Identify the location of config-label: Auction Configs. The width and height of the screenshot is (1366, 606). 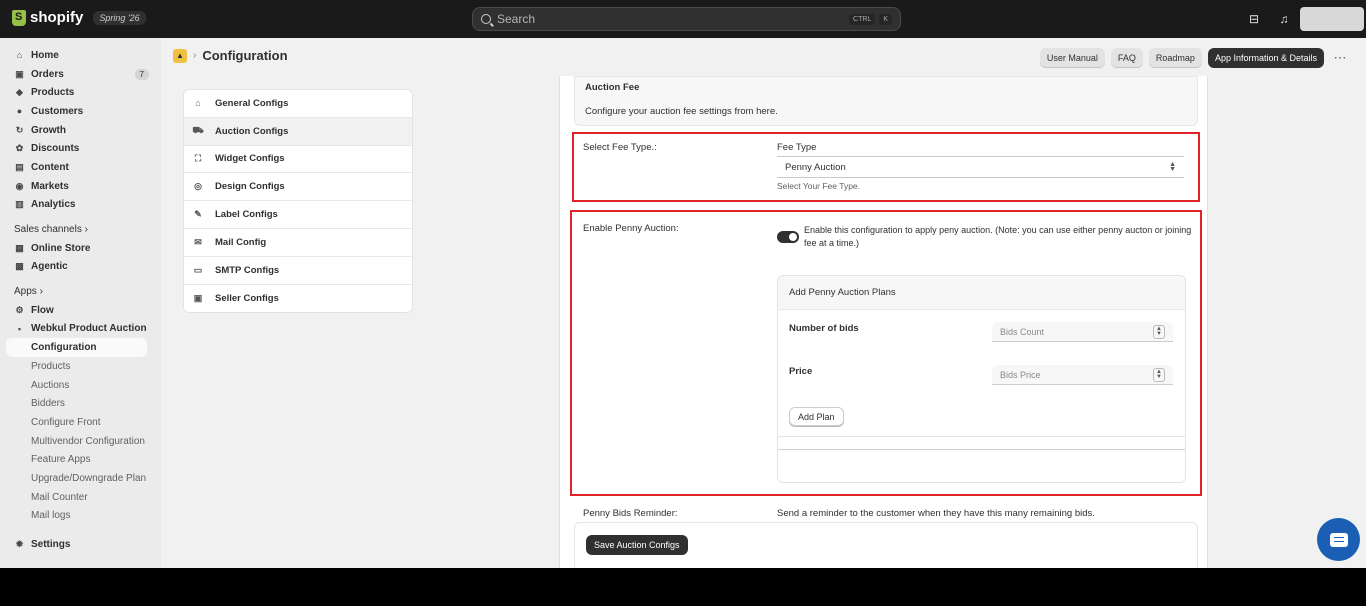
(252, 131).